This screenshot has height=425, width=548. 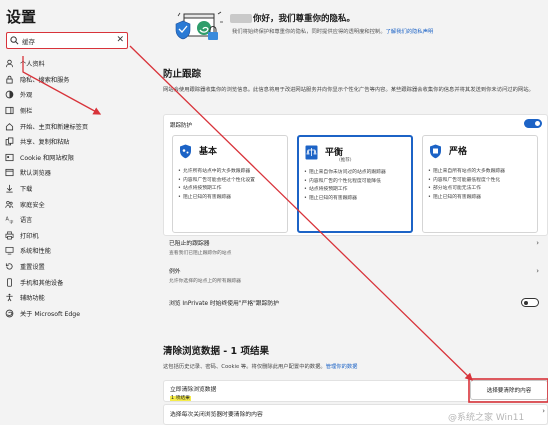 I want to click on annotation-box-choose-button, so click(x=508, y=390).